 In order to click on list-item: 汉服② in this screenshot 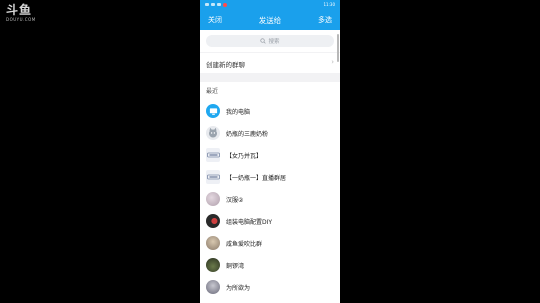, I will do `click(270, 199)`.